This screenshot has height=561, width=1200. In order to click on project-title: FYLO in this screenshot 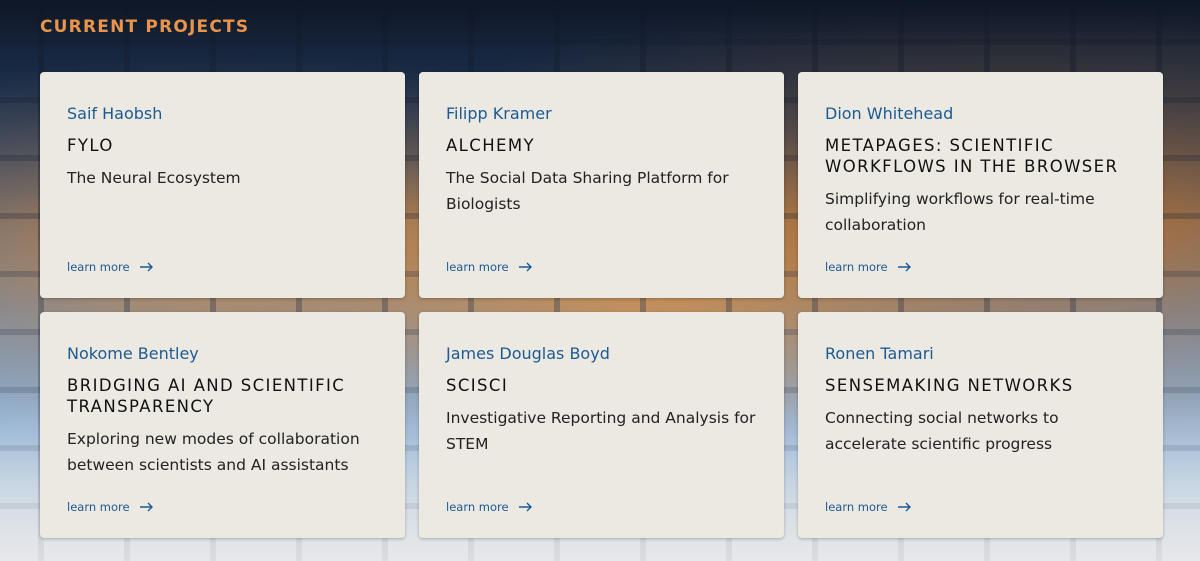, I will do `click(90, 145)`.